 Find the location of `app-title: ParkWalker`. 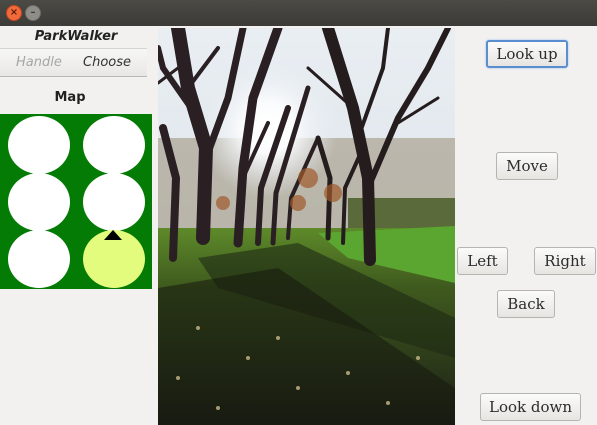

app-title: ParkWalker is located at coordinates (76, 36).